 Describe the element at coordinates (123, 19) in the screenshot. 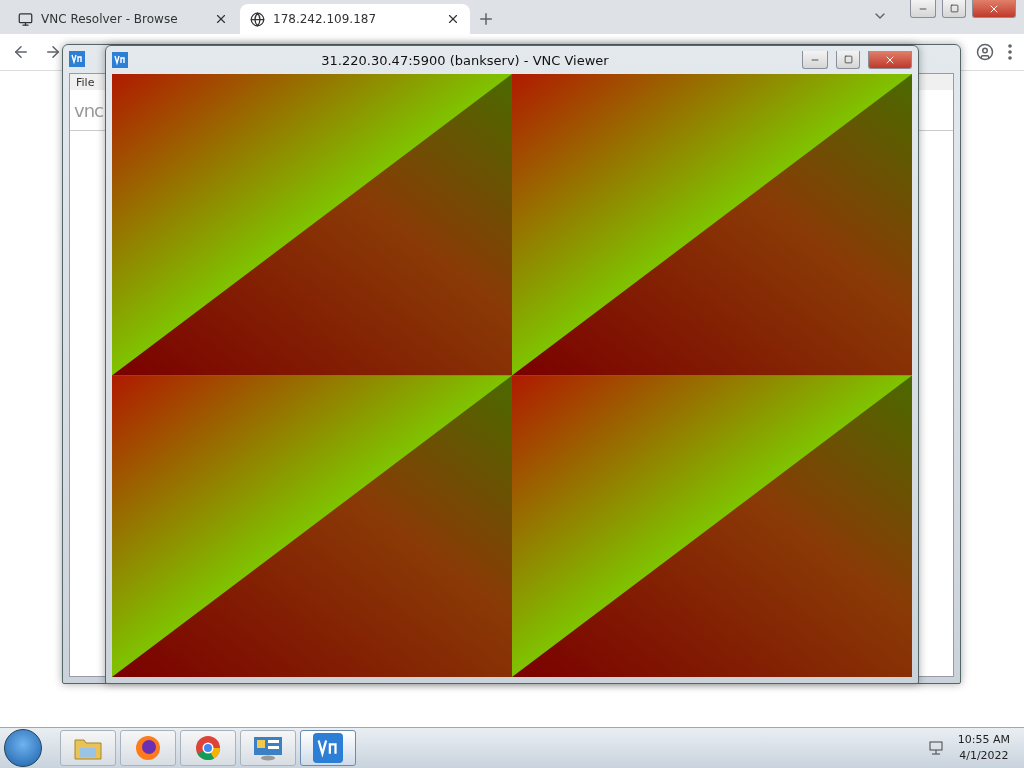

I see `browser-tab: VNC Resolver - Browse` at that location.